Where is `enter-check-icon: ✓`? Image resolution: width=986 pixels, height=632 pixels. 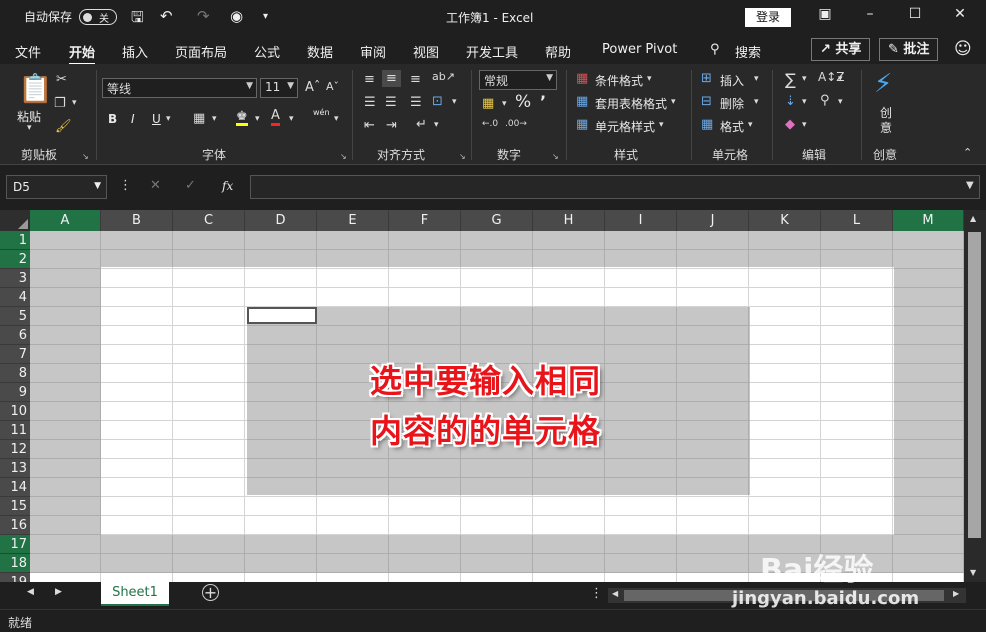 enter-check-icon: ✓ is located at coordinates (190, 185).